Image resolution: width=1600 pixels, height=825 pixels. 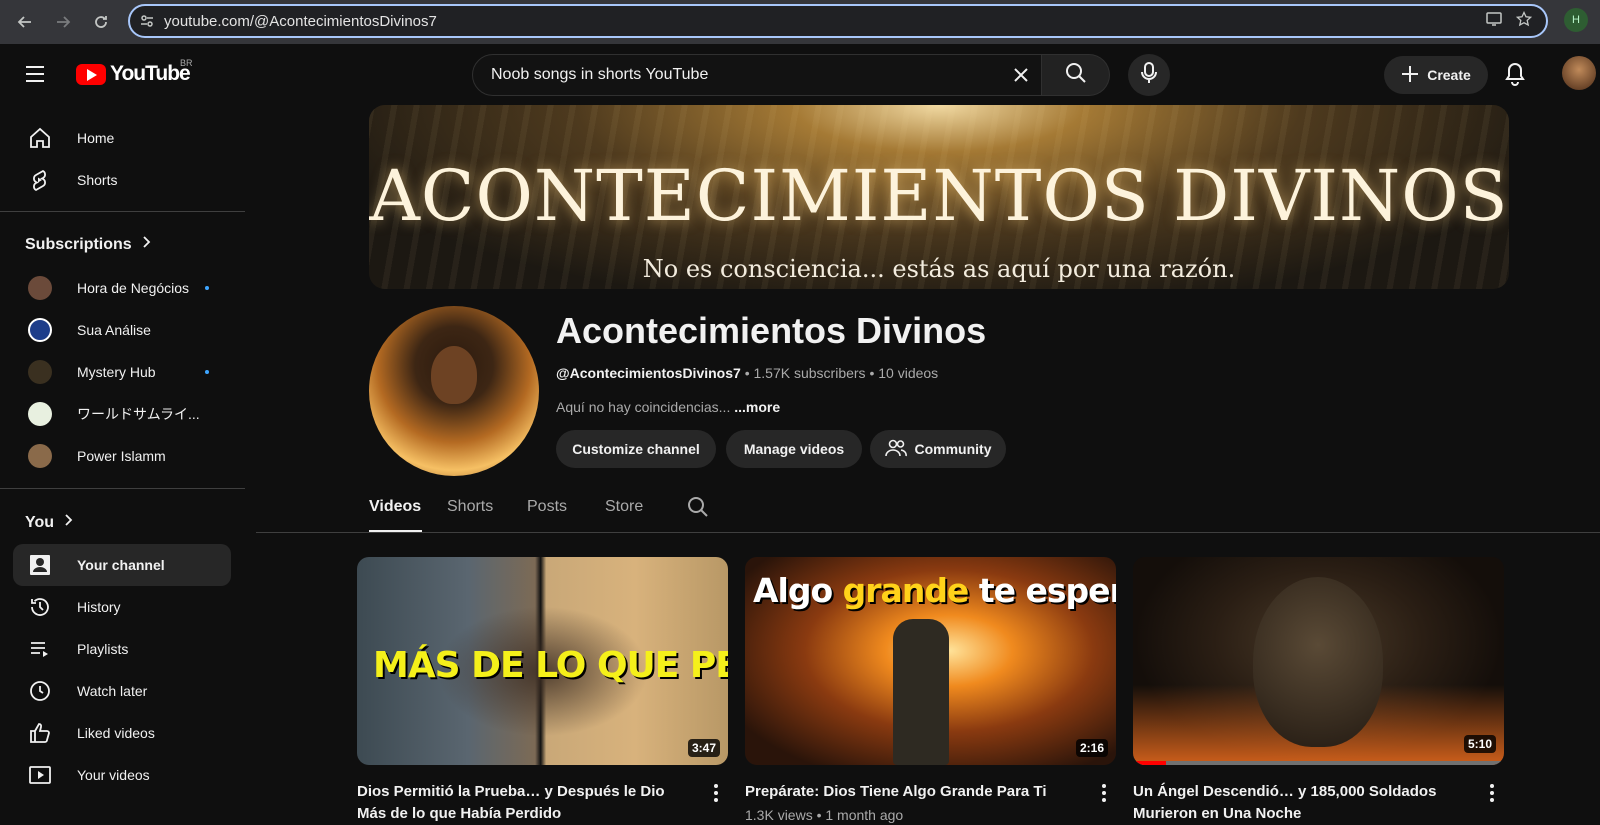 I want to click on voice-search-button, so click(x=1149, y=75).